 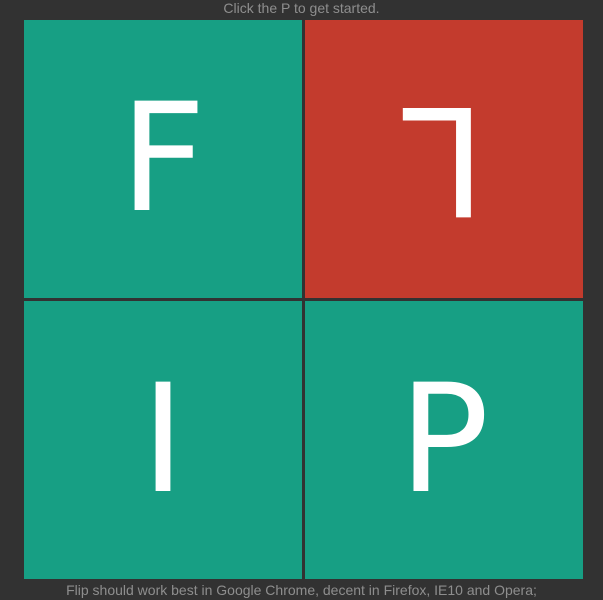 I want to click on tile-letter-l: L, so click(x=444, y=159).